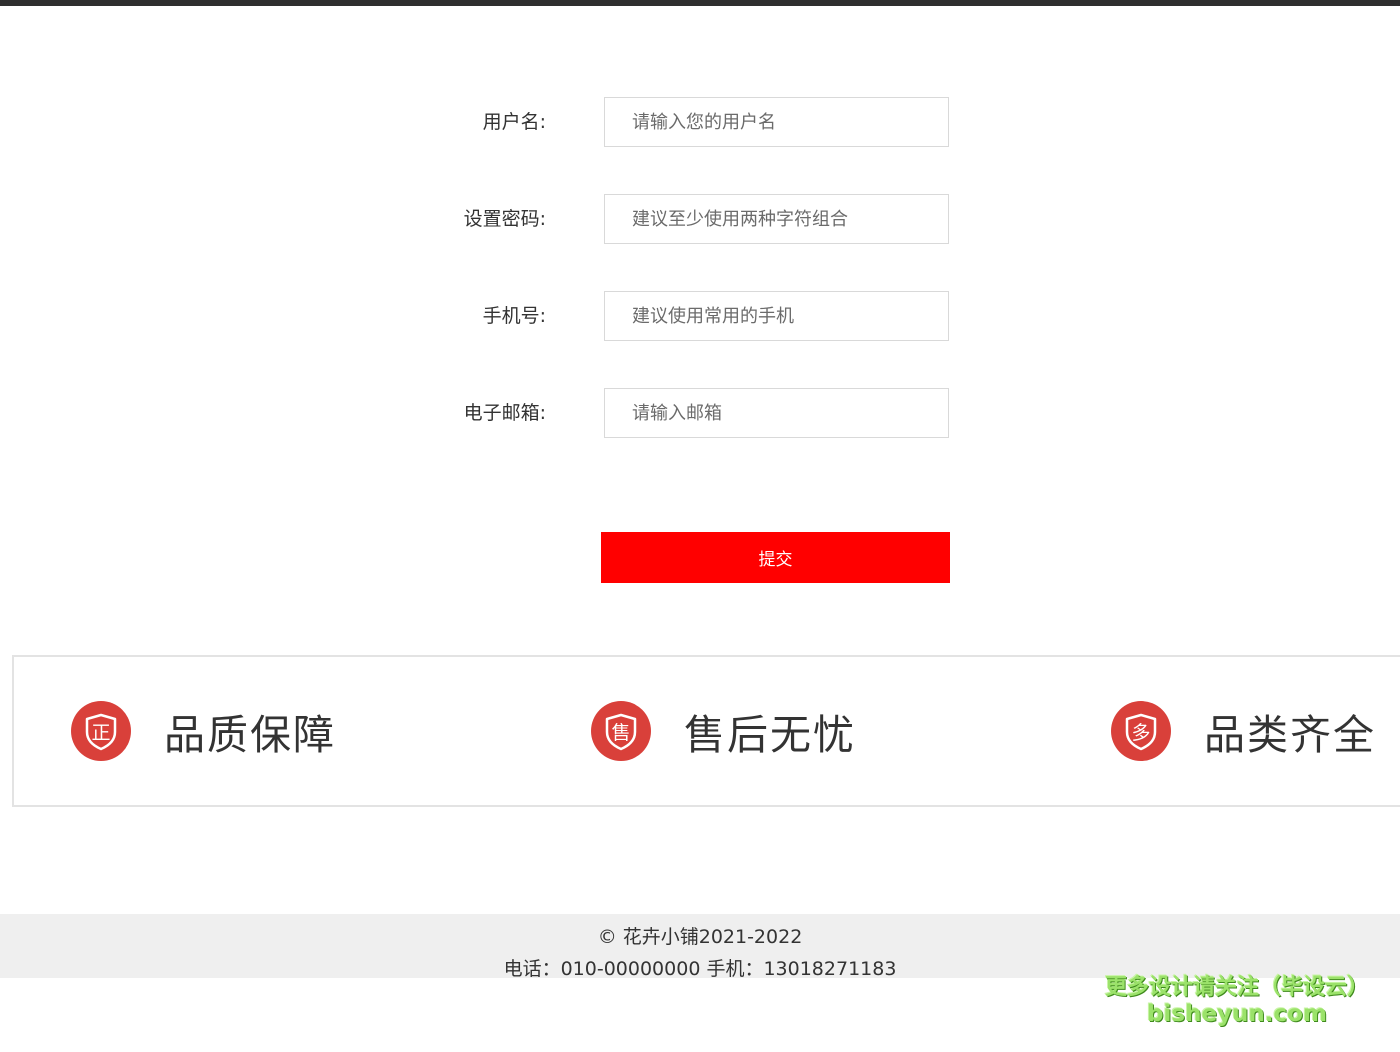  I want to click on password-input, so click(776, 219).